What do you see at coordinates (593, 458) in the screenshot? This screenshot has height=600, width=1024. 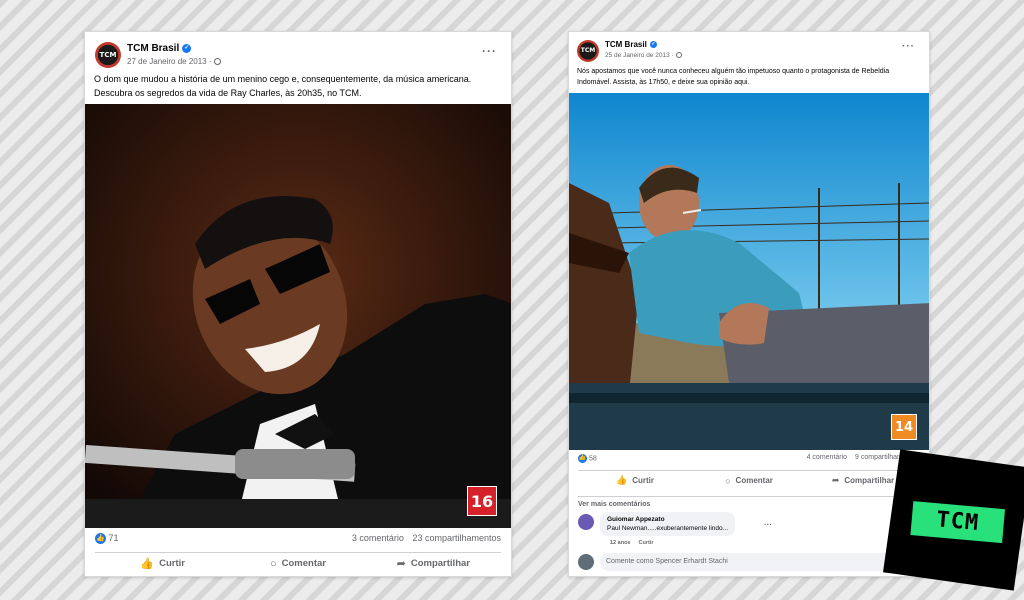 I see `likes-count: 58` at bounding box center [593, 458].